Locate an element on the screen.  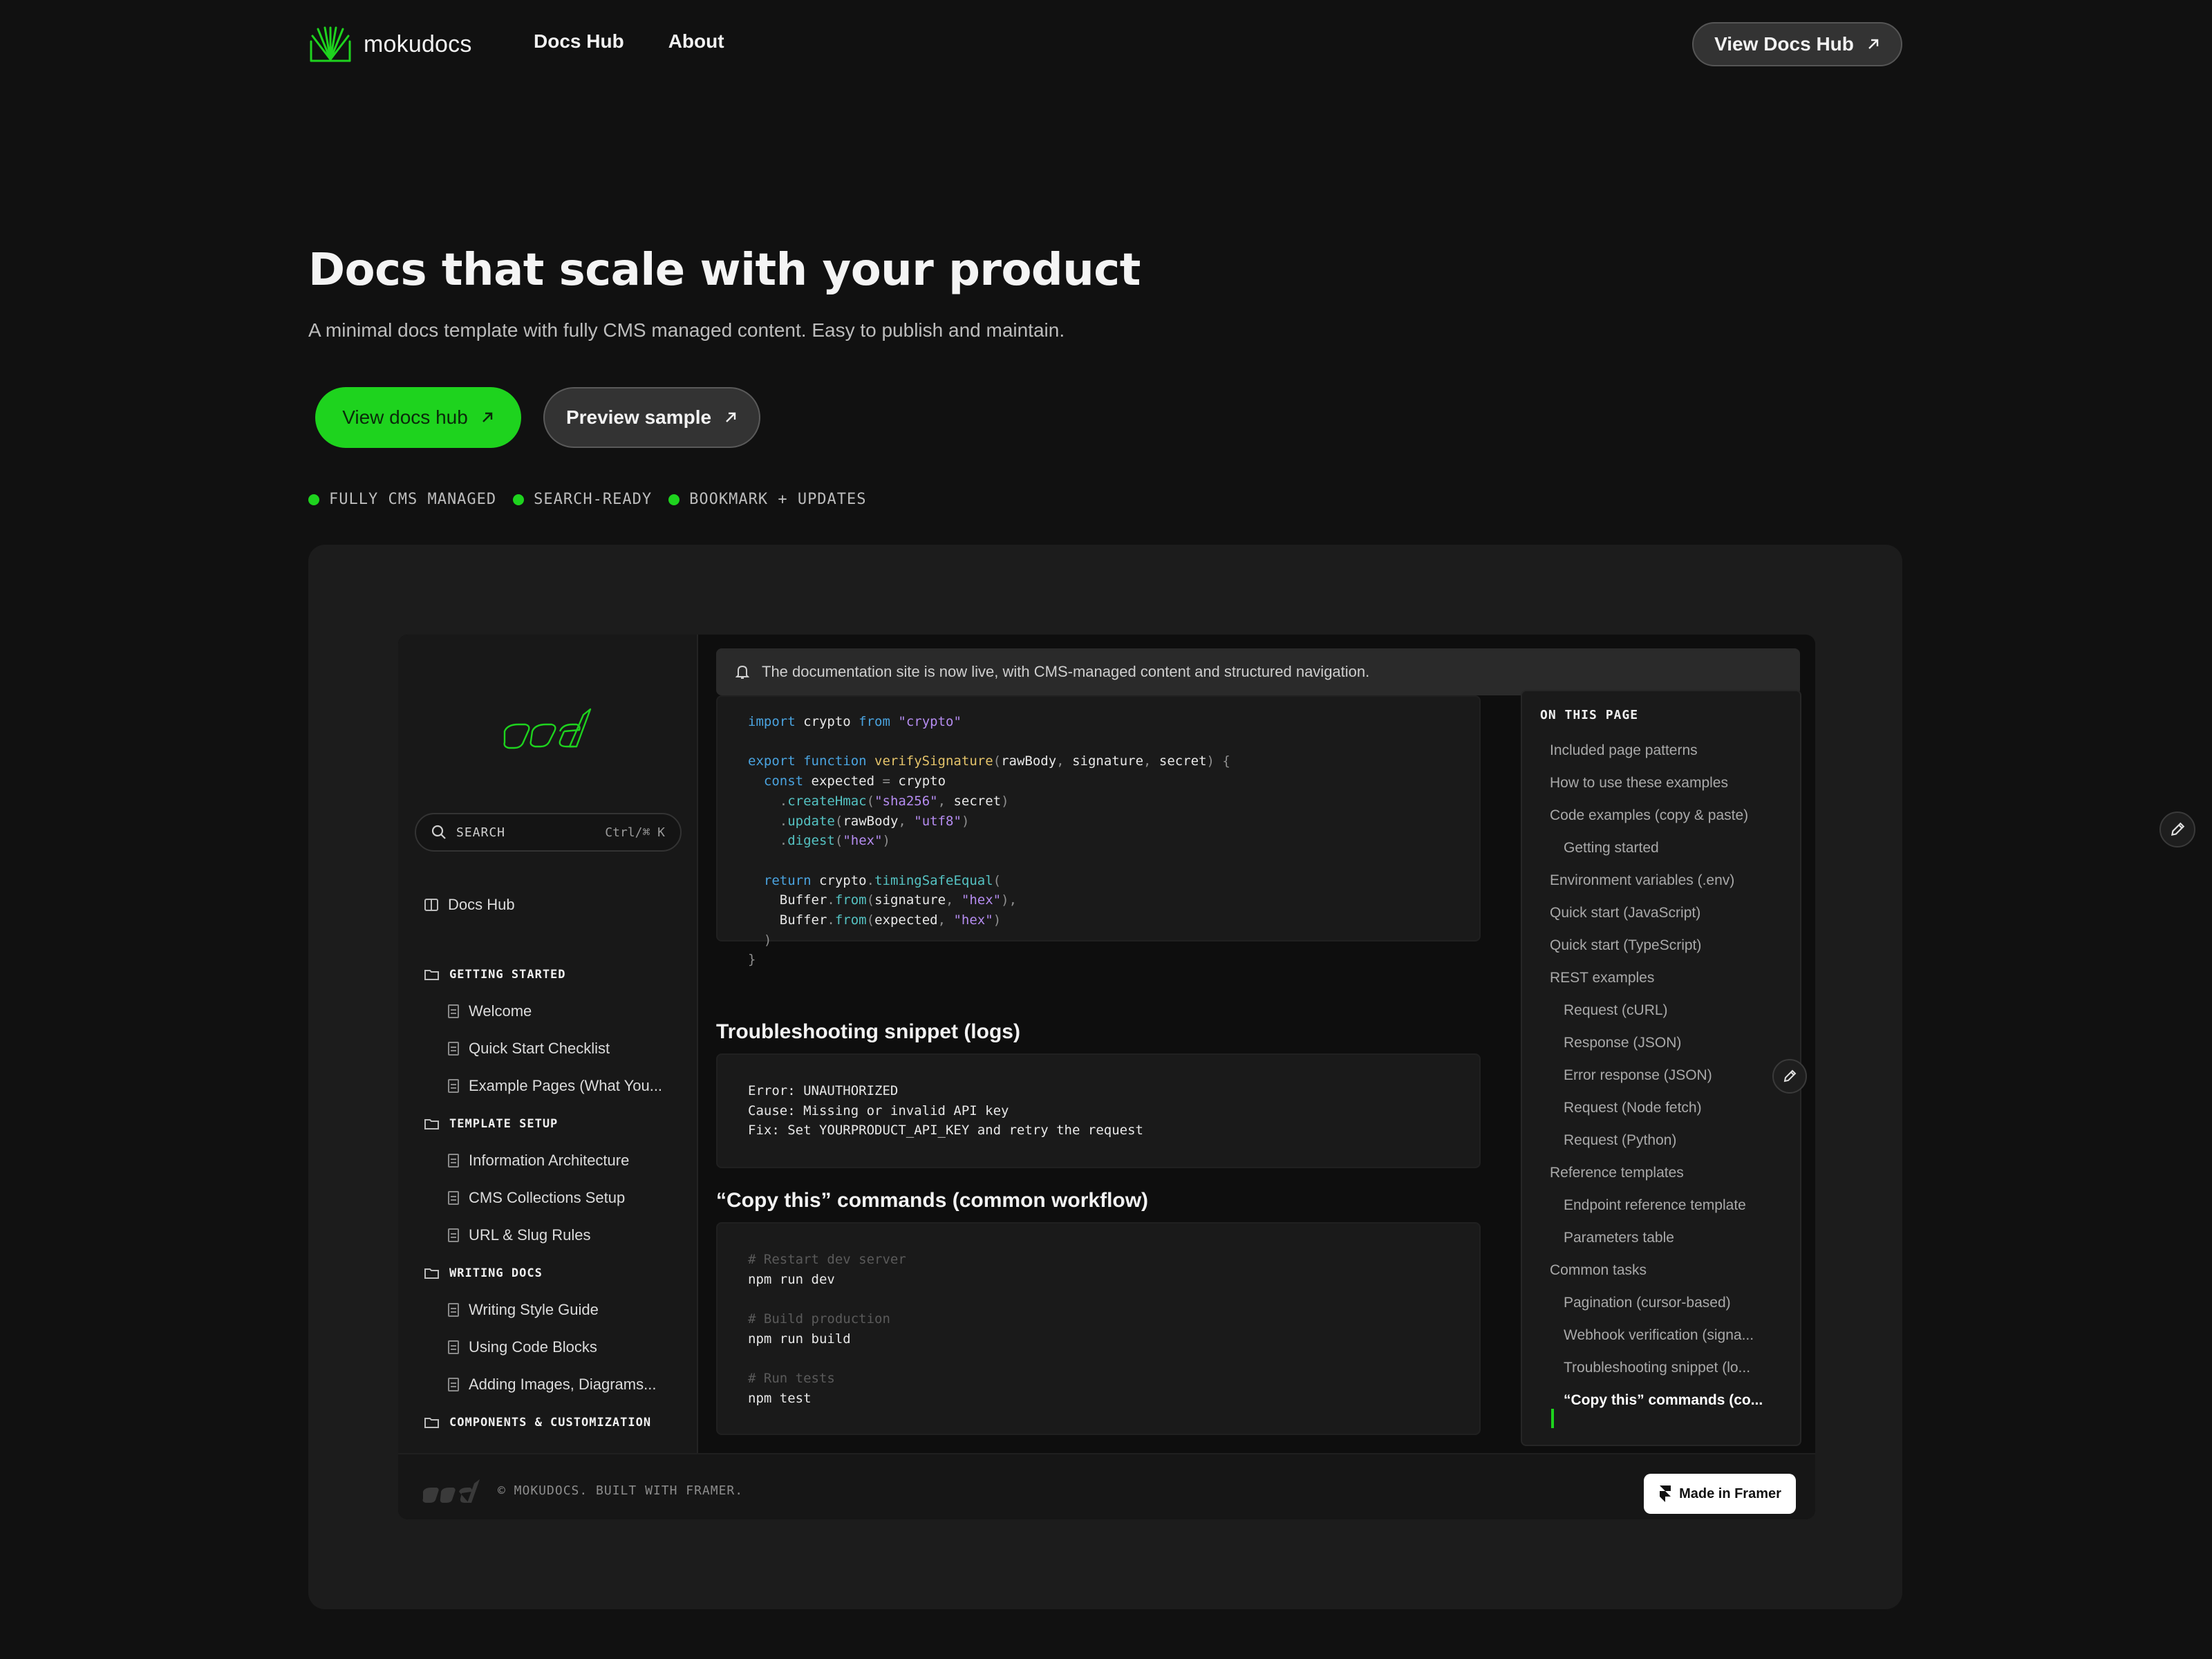
edit-button is located at coordinates (1789, 1076).